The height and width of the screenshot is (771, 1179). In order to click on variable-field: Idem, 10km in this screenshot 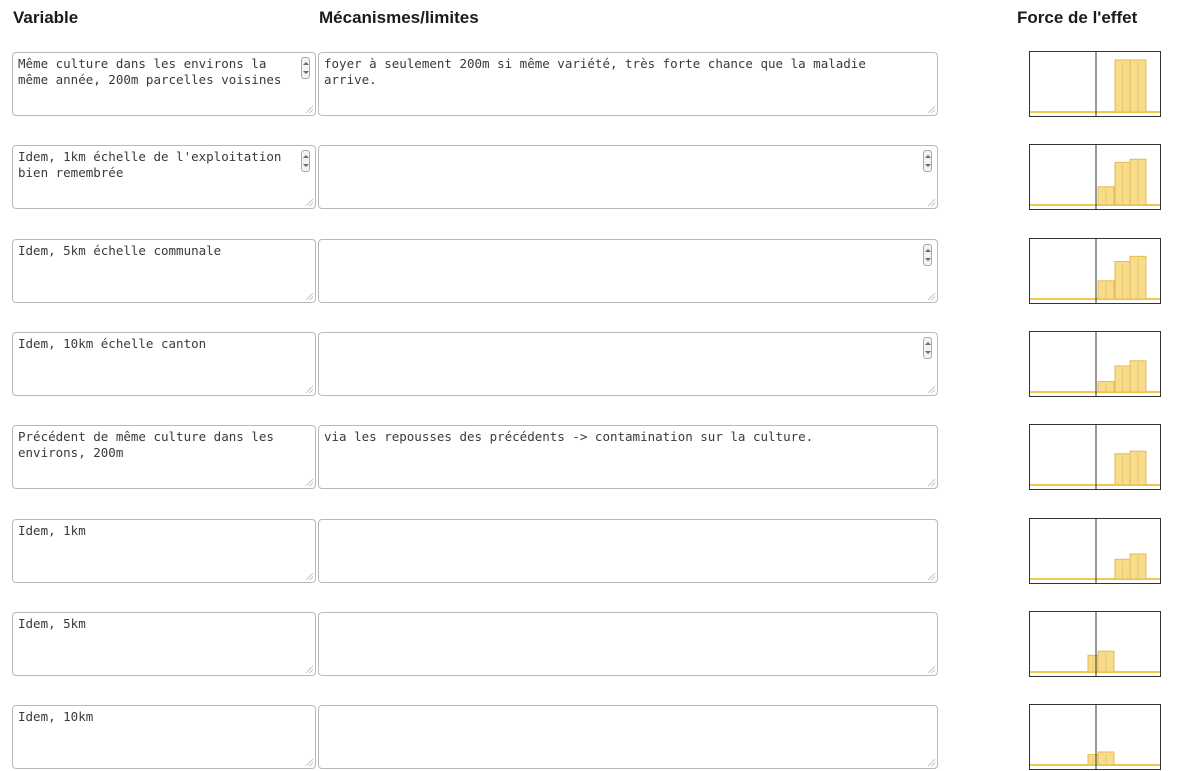, I will do `click(164, 737)`.